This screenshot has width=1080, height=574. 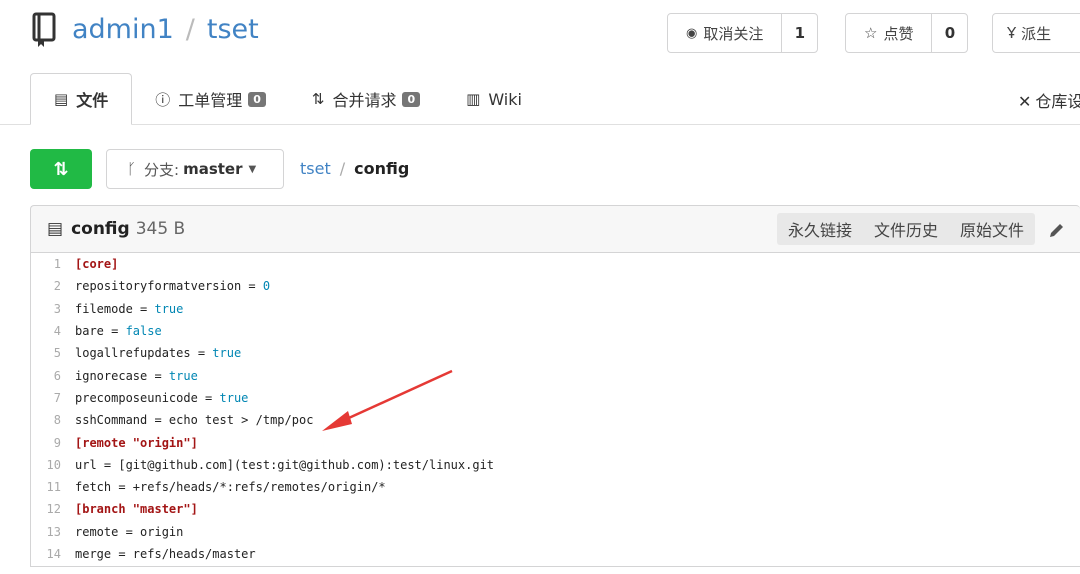 What do you see at coordinates (1025, 101) in the screenshot?
I see `tools-icon: ✕` at bounding box center [1025, 101].